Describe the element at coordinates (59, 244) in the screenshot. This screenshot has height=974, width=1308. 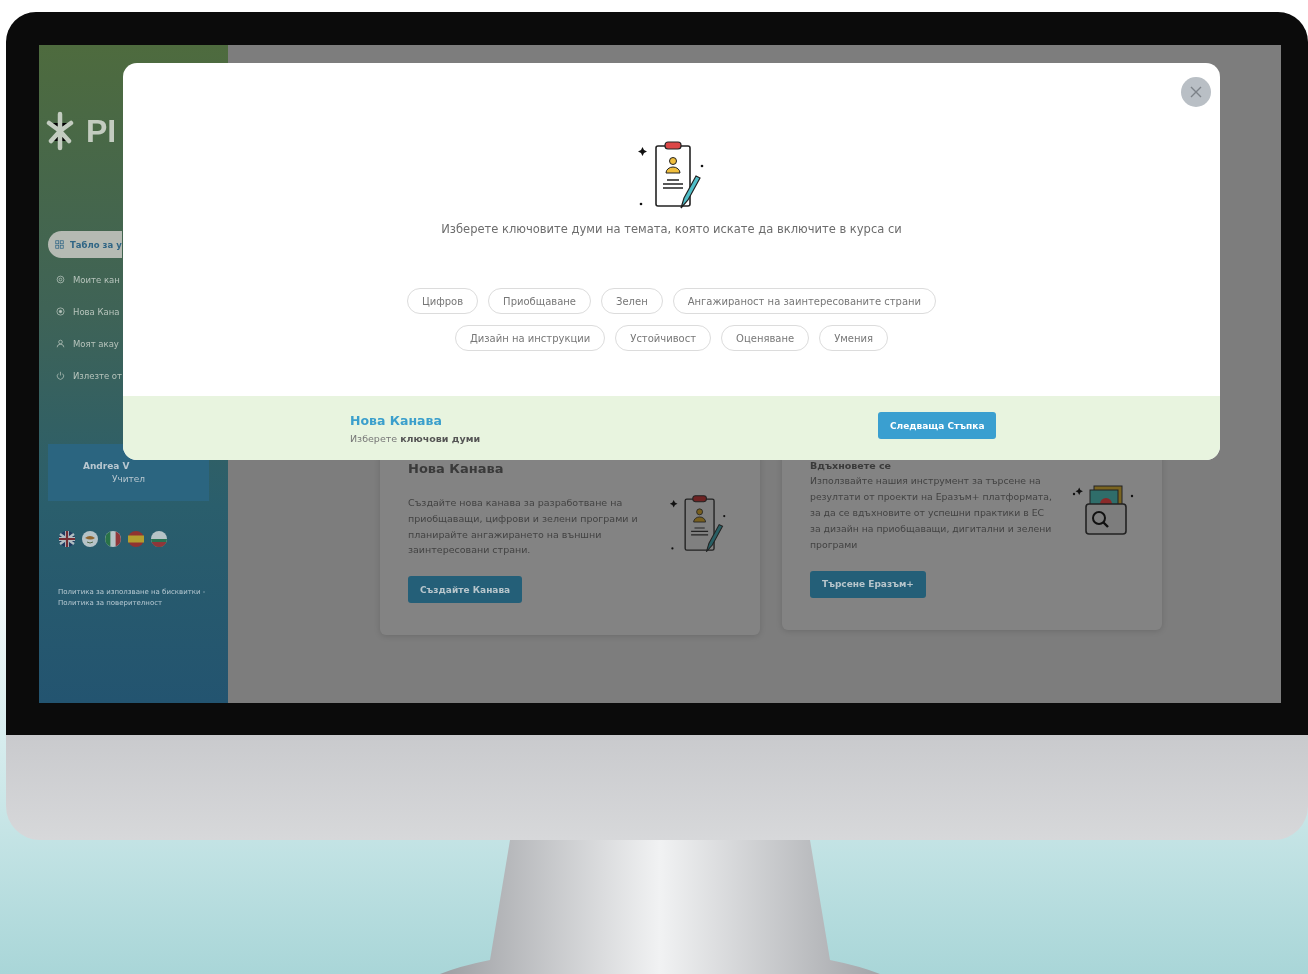
I see `grid-icon` at that location.